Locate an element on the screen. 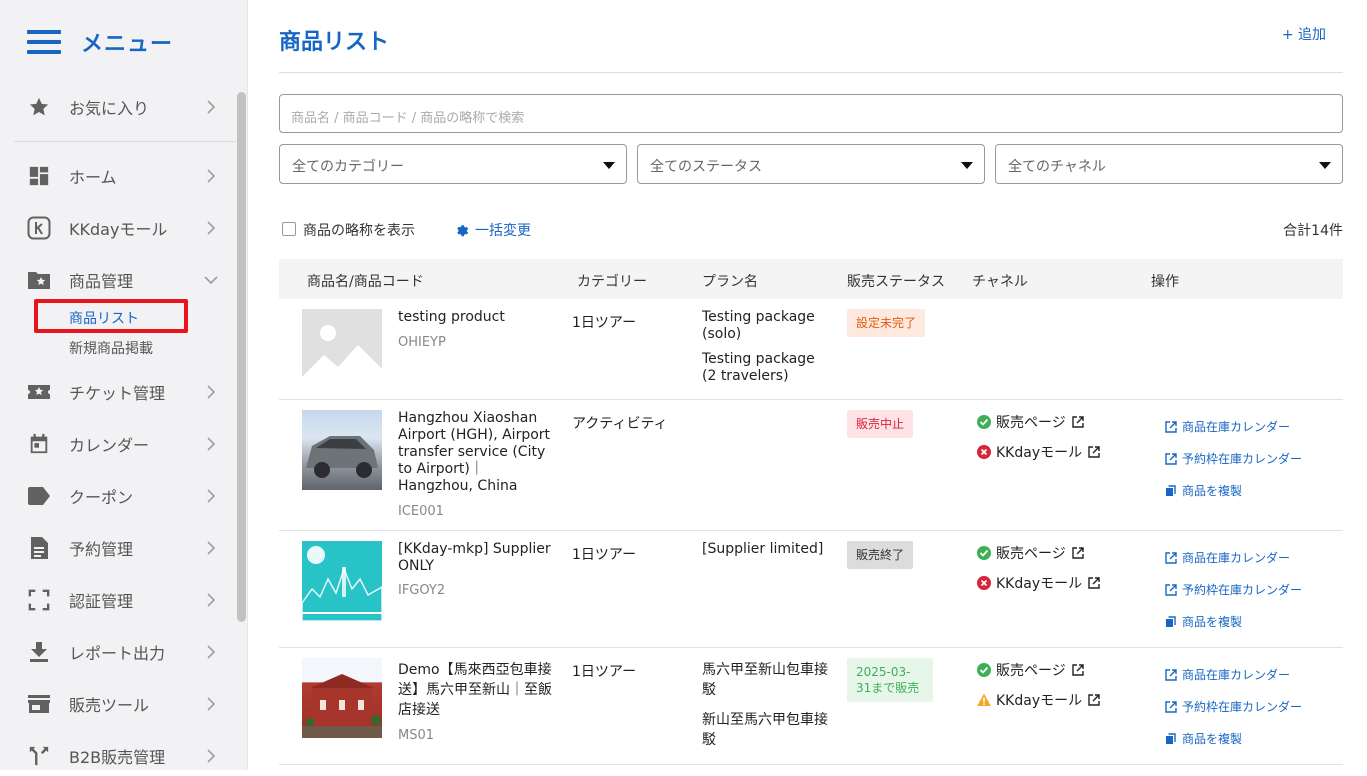 This screenshot has height=776, width=1367. plan-name: [Supplier limited] is located at coordinates (763, 549).